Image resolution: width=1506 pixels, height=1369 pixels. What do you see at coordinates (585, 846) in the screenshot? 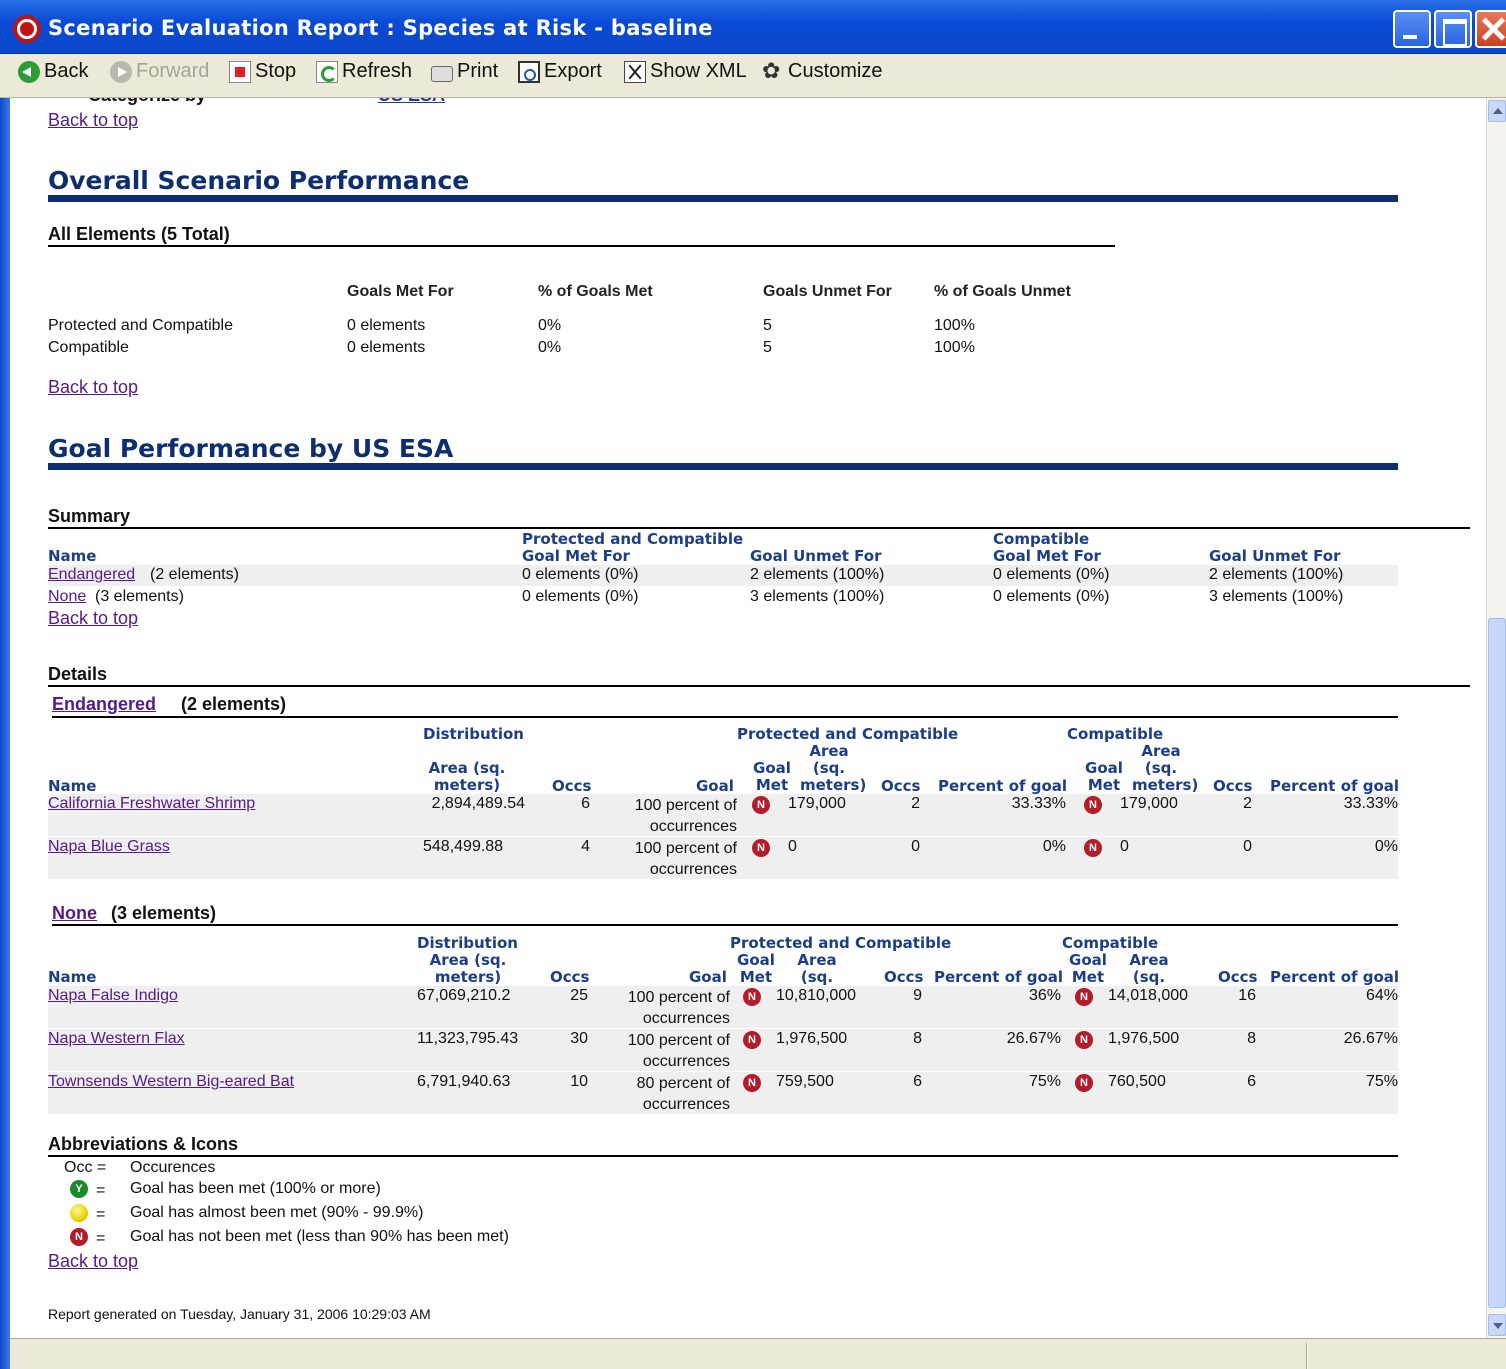
I see `dist-occs: 4` at bounding box center [585, 846].